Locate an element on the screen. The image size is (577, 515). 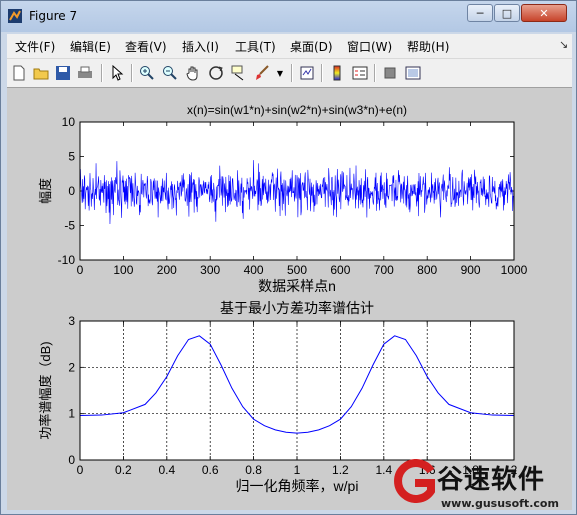
zoom-out-button is located at coordinates (170, 73).